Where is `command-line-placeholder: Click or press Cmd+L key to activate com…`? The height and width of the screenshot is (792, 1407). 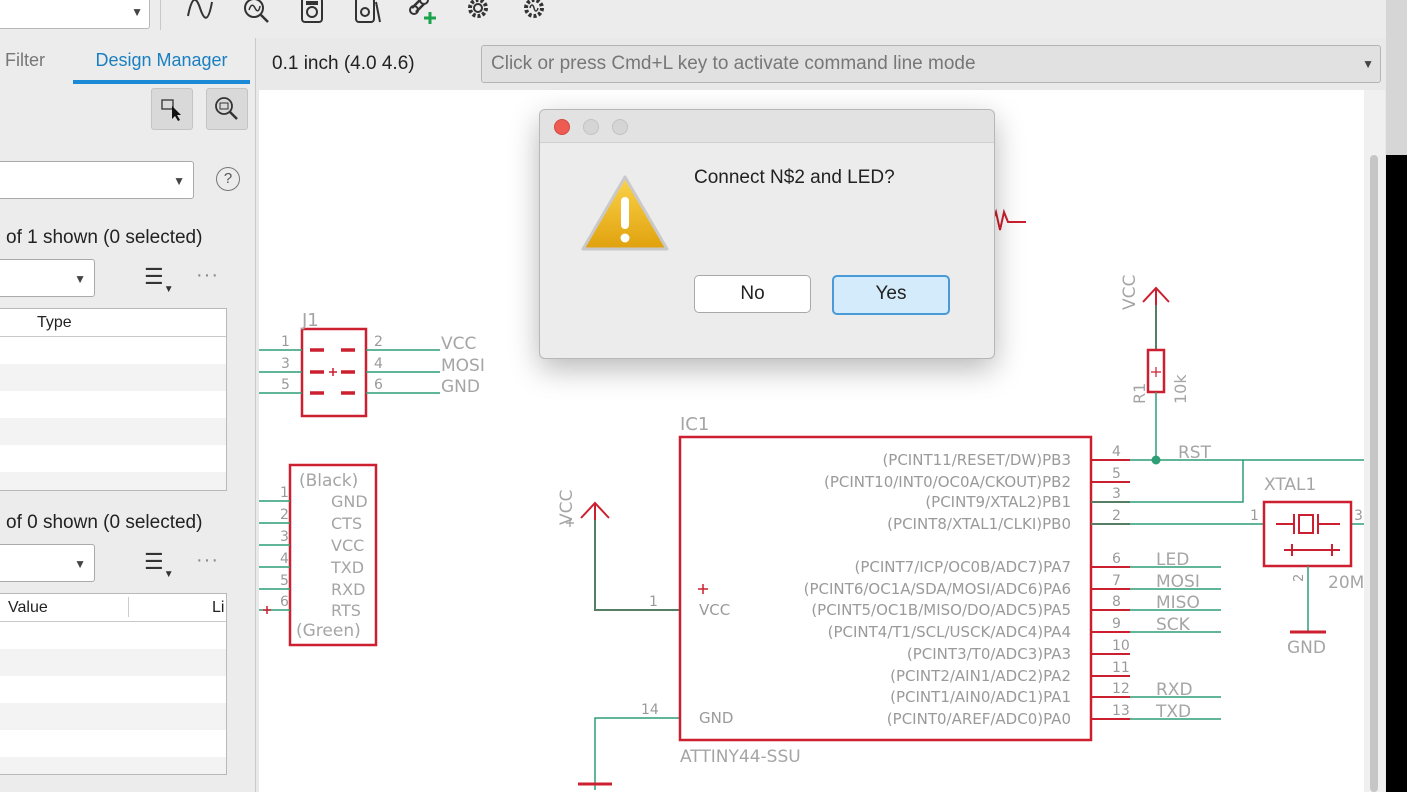 command-line-placeholder: Click or press Cmd+L key to activate com… is located at coordinates (733, 63).